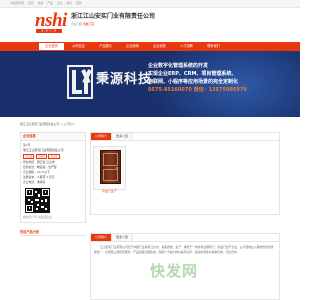 The height and width of the screenshot is (300, 320). I want to click on tag-unverified: 未认证, so click(54, 156).